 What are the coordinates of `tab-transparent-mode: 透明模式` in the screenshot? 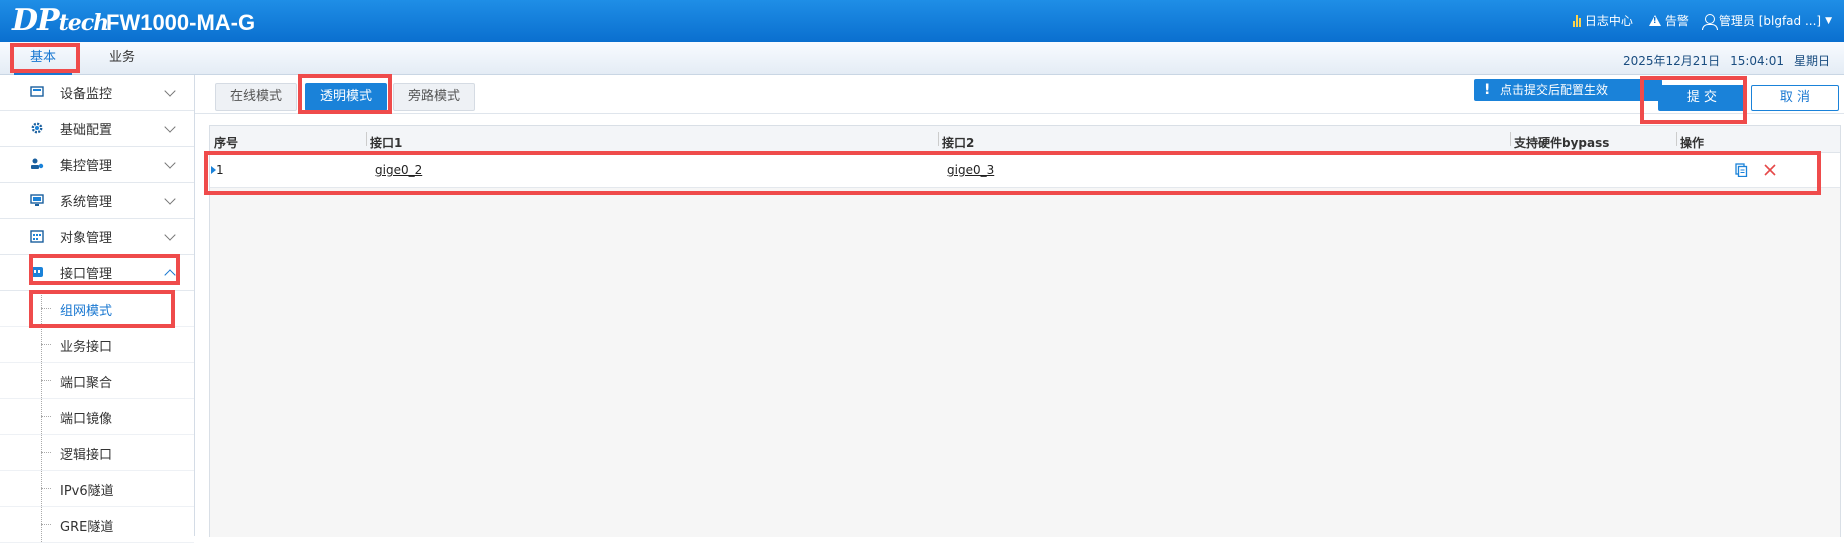 It's located at (346, 97).